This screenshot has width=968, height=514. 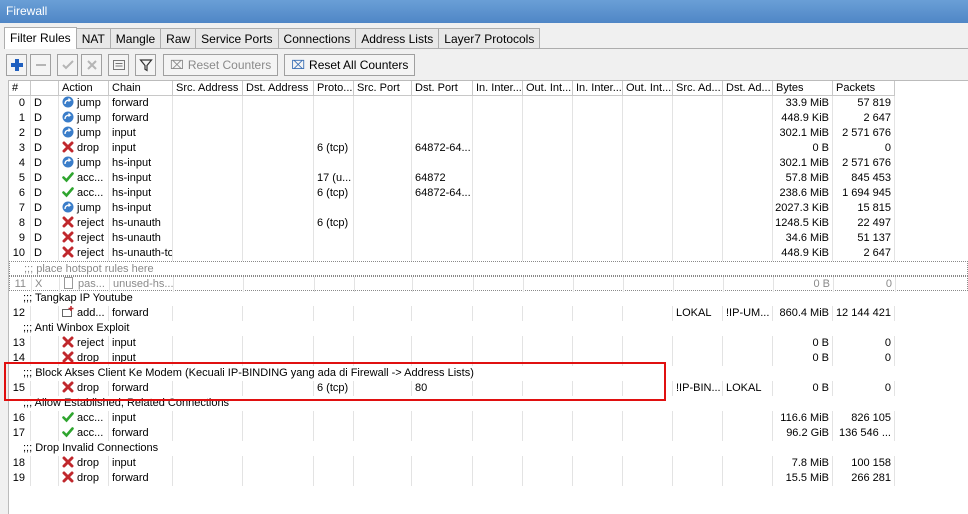 What do you see at coordinates (488, 328) in the screenshot?
I see `comment-row: ;;; Anti Winbox Exploit` at bounding box center [488, 328].